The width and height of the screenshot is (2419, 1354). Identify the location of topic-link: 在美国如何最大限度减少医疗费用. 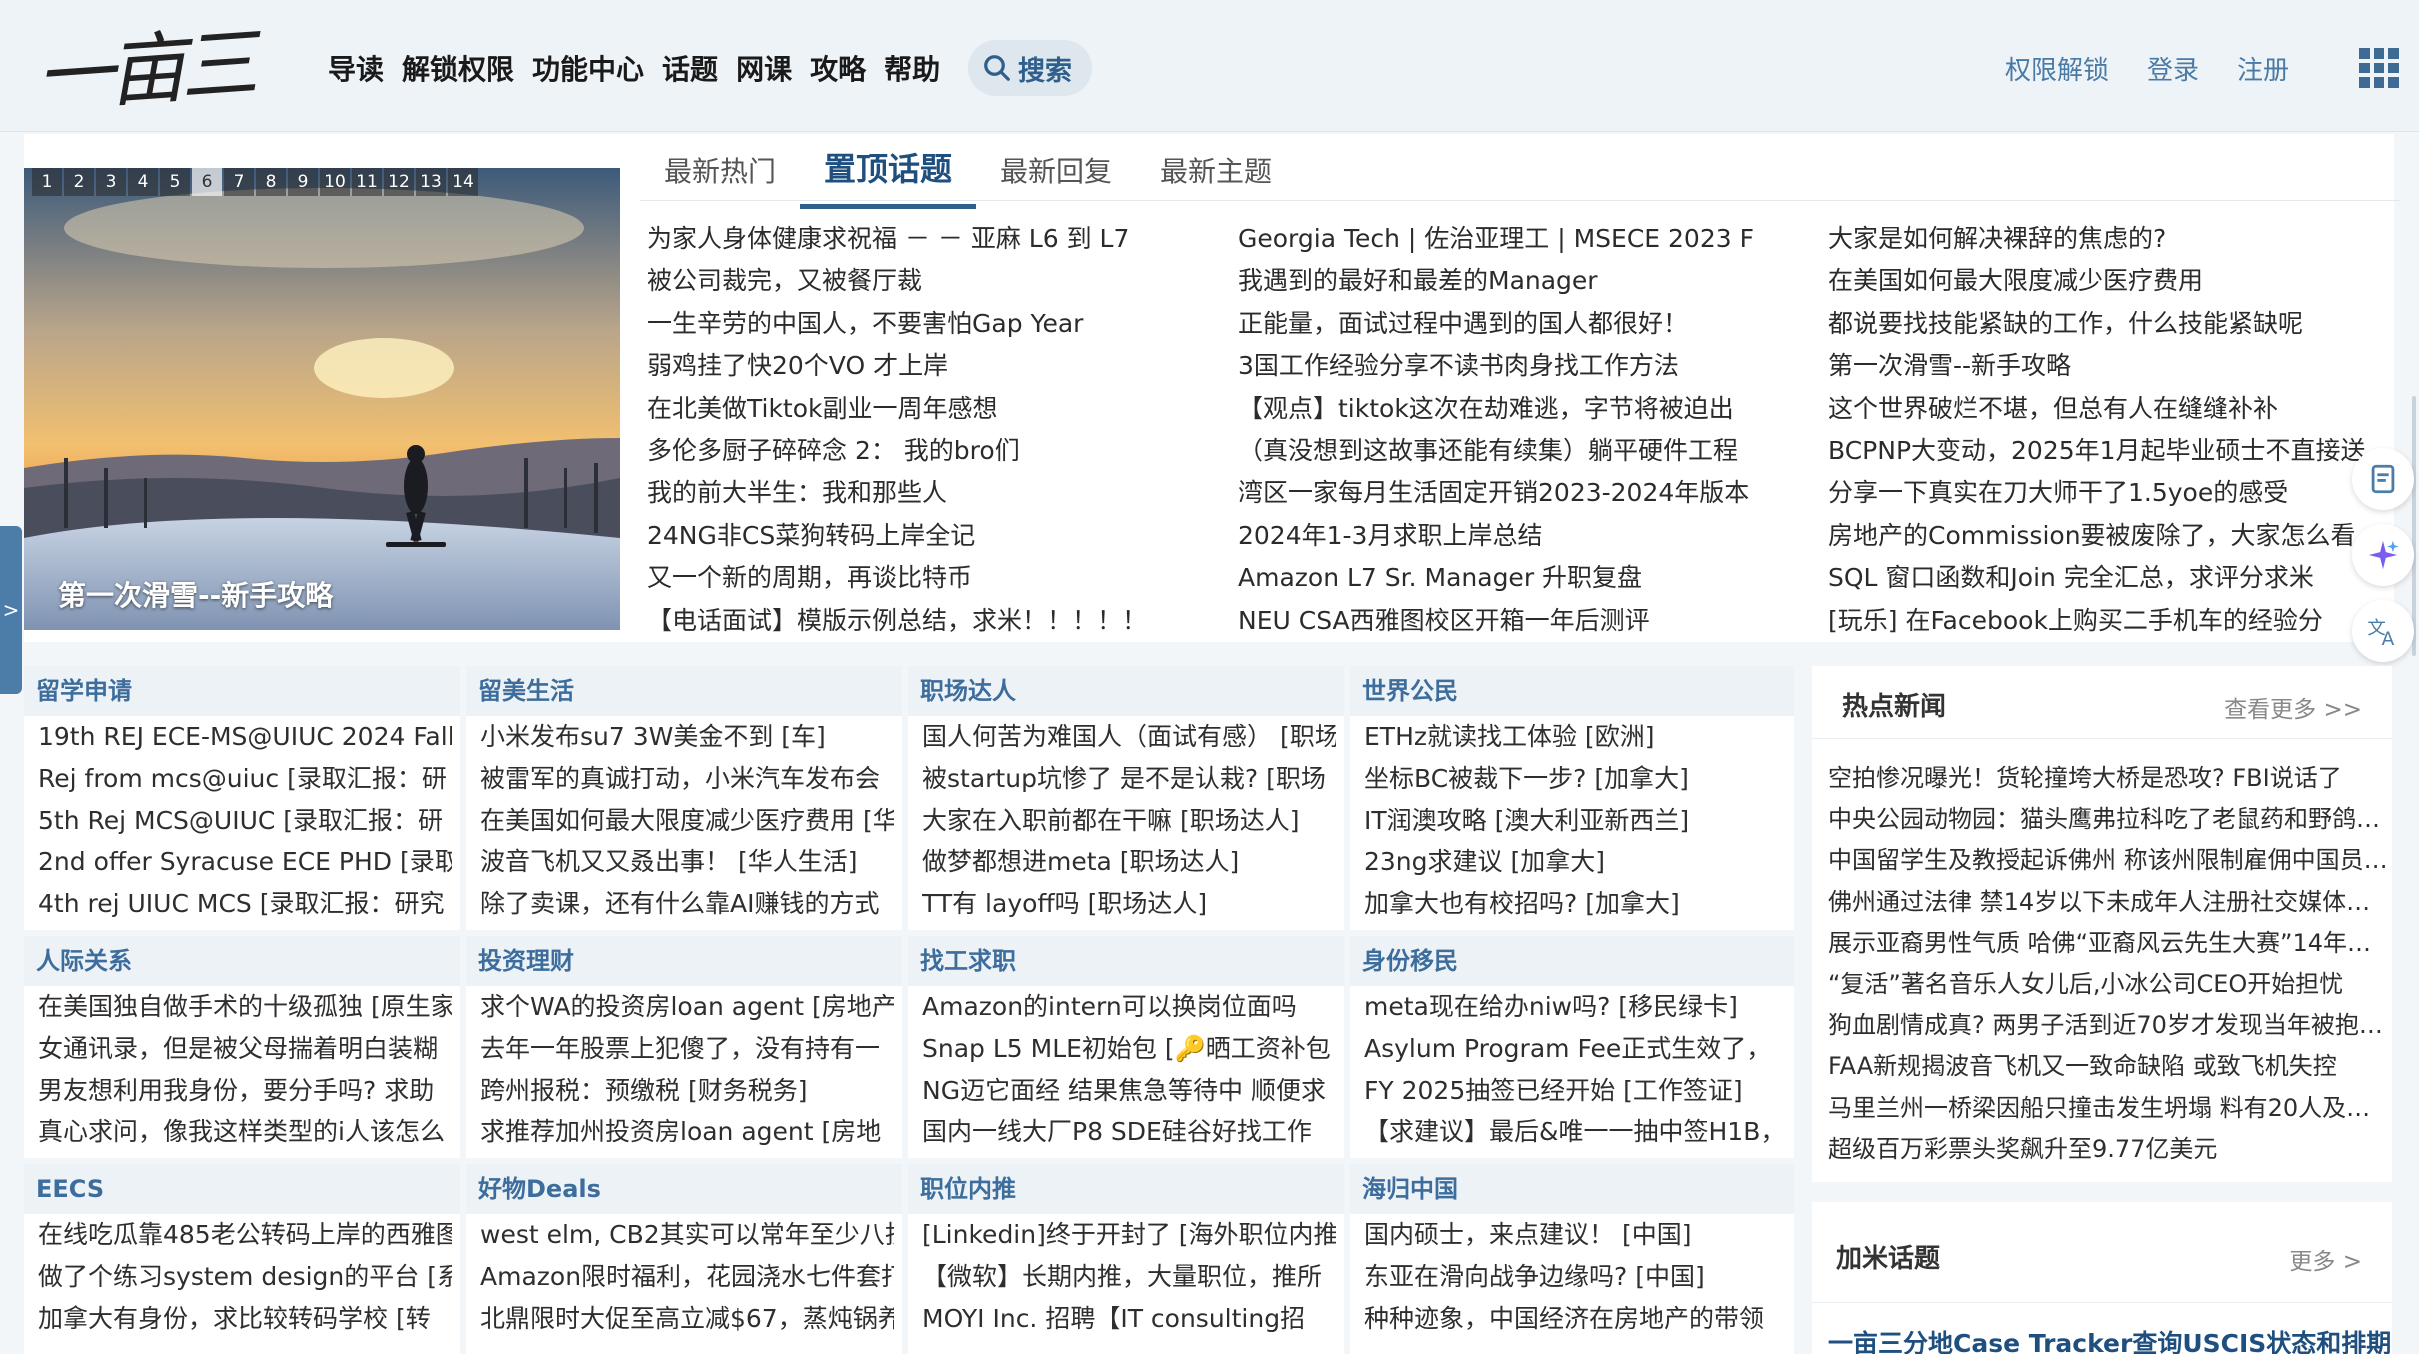
(2098, 281).